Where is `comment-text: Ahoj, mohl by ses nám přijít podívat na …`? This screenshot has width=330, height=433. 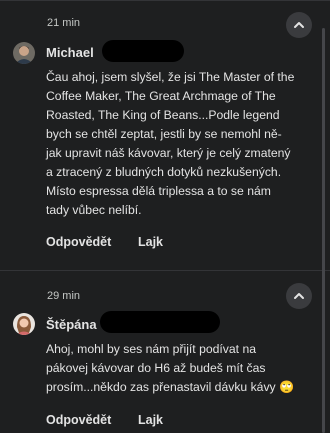
comment-text: Ahoj, mohl by ses nám přijít podívat na … is located at coordinates (170, 368).